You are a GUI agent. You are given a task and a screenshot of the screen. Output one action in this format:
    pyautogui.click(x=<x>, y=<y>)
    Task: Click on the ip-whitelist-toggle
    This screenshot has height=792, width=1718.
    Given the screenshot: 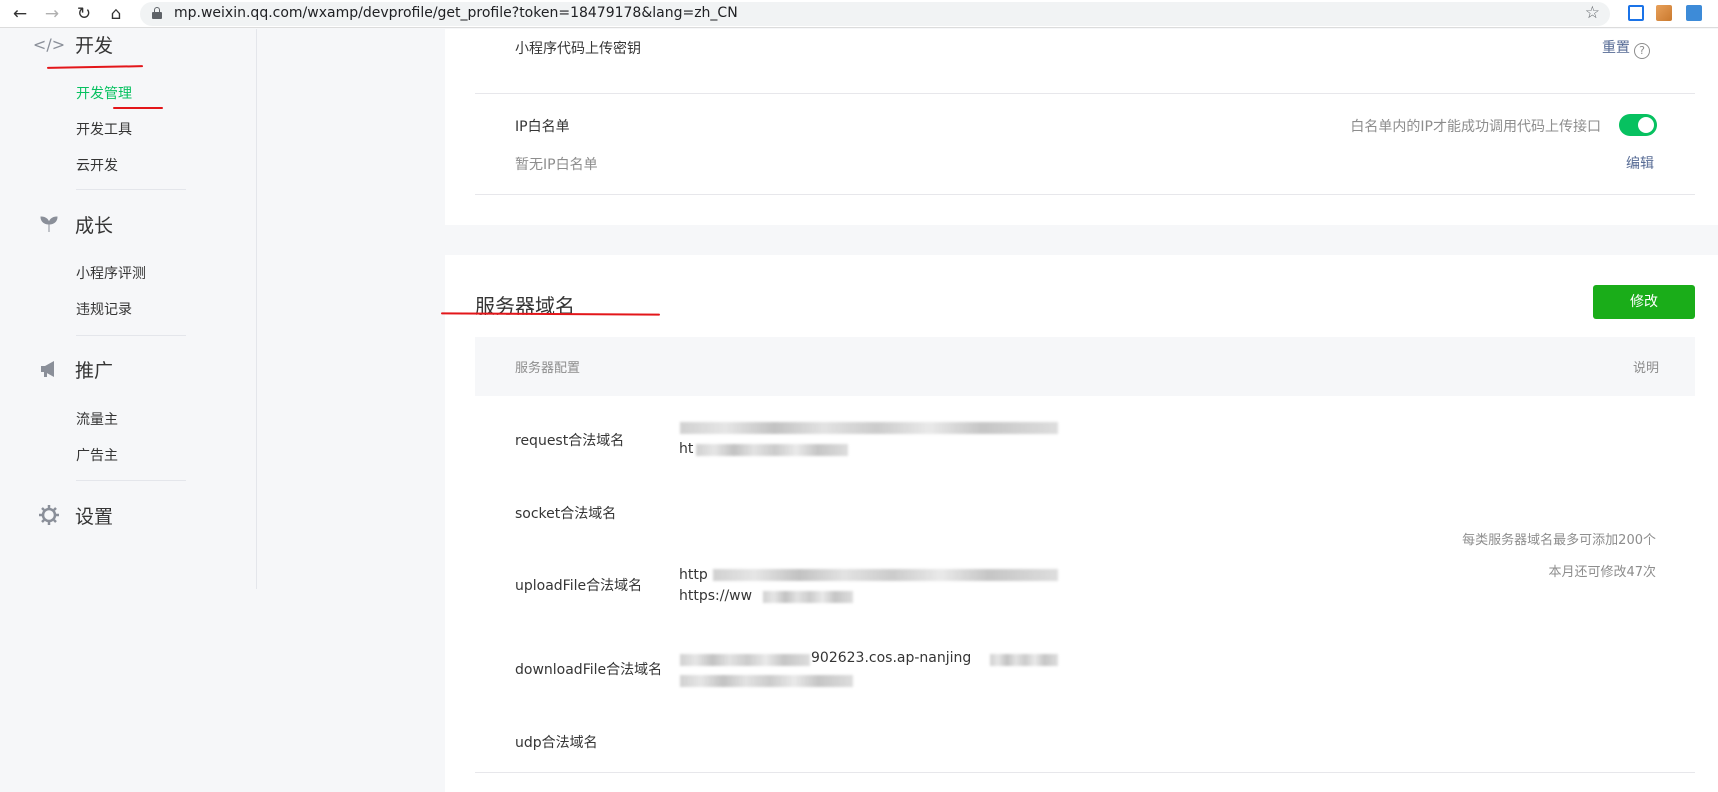 What is the action you would take?
    pyautogui.click(x=1638, y=125)
    